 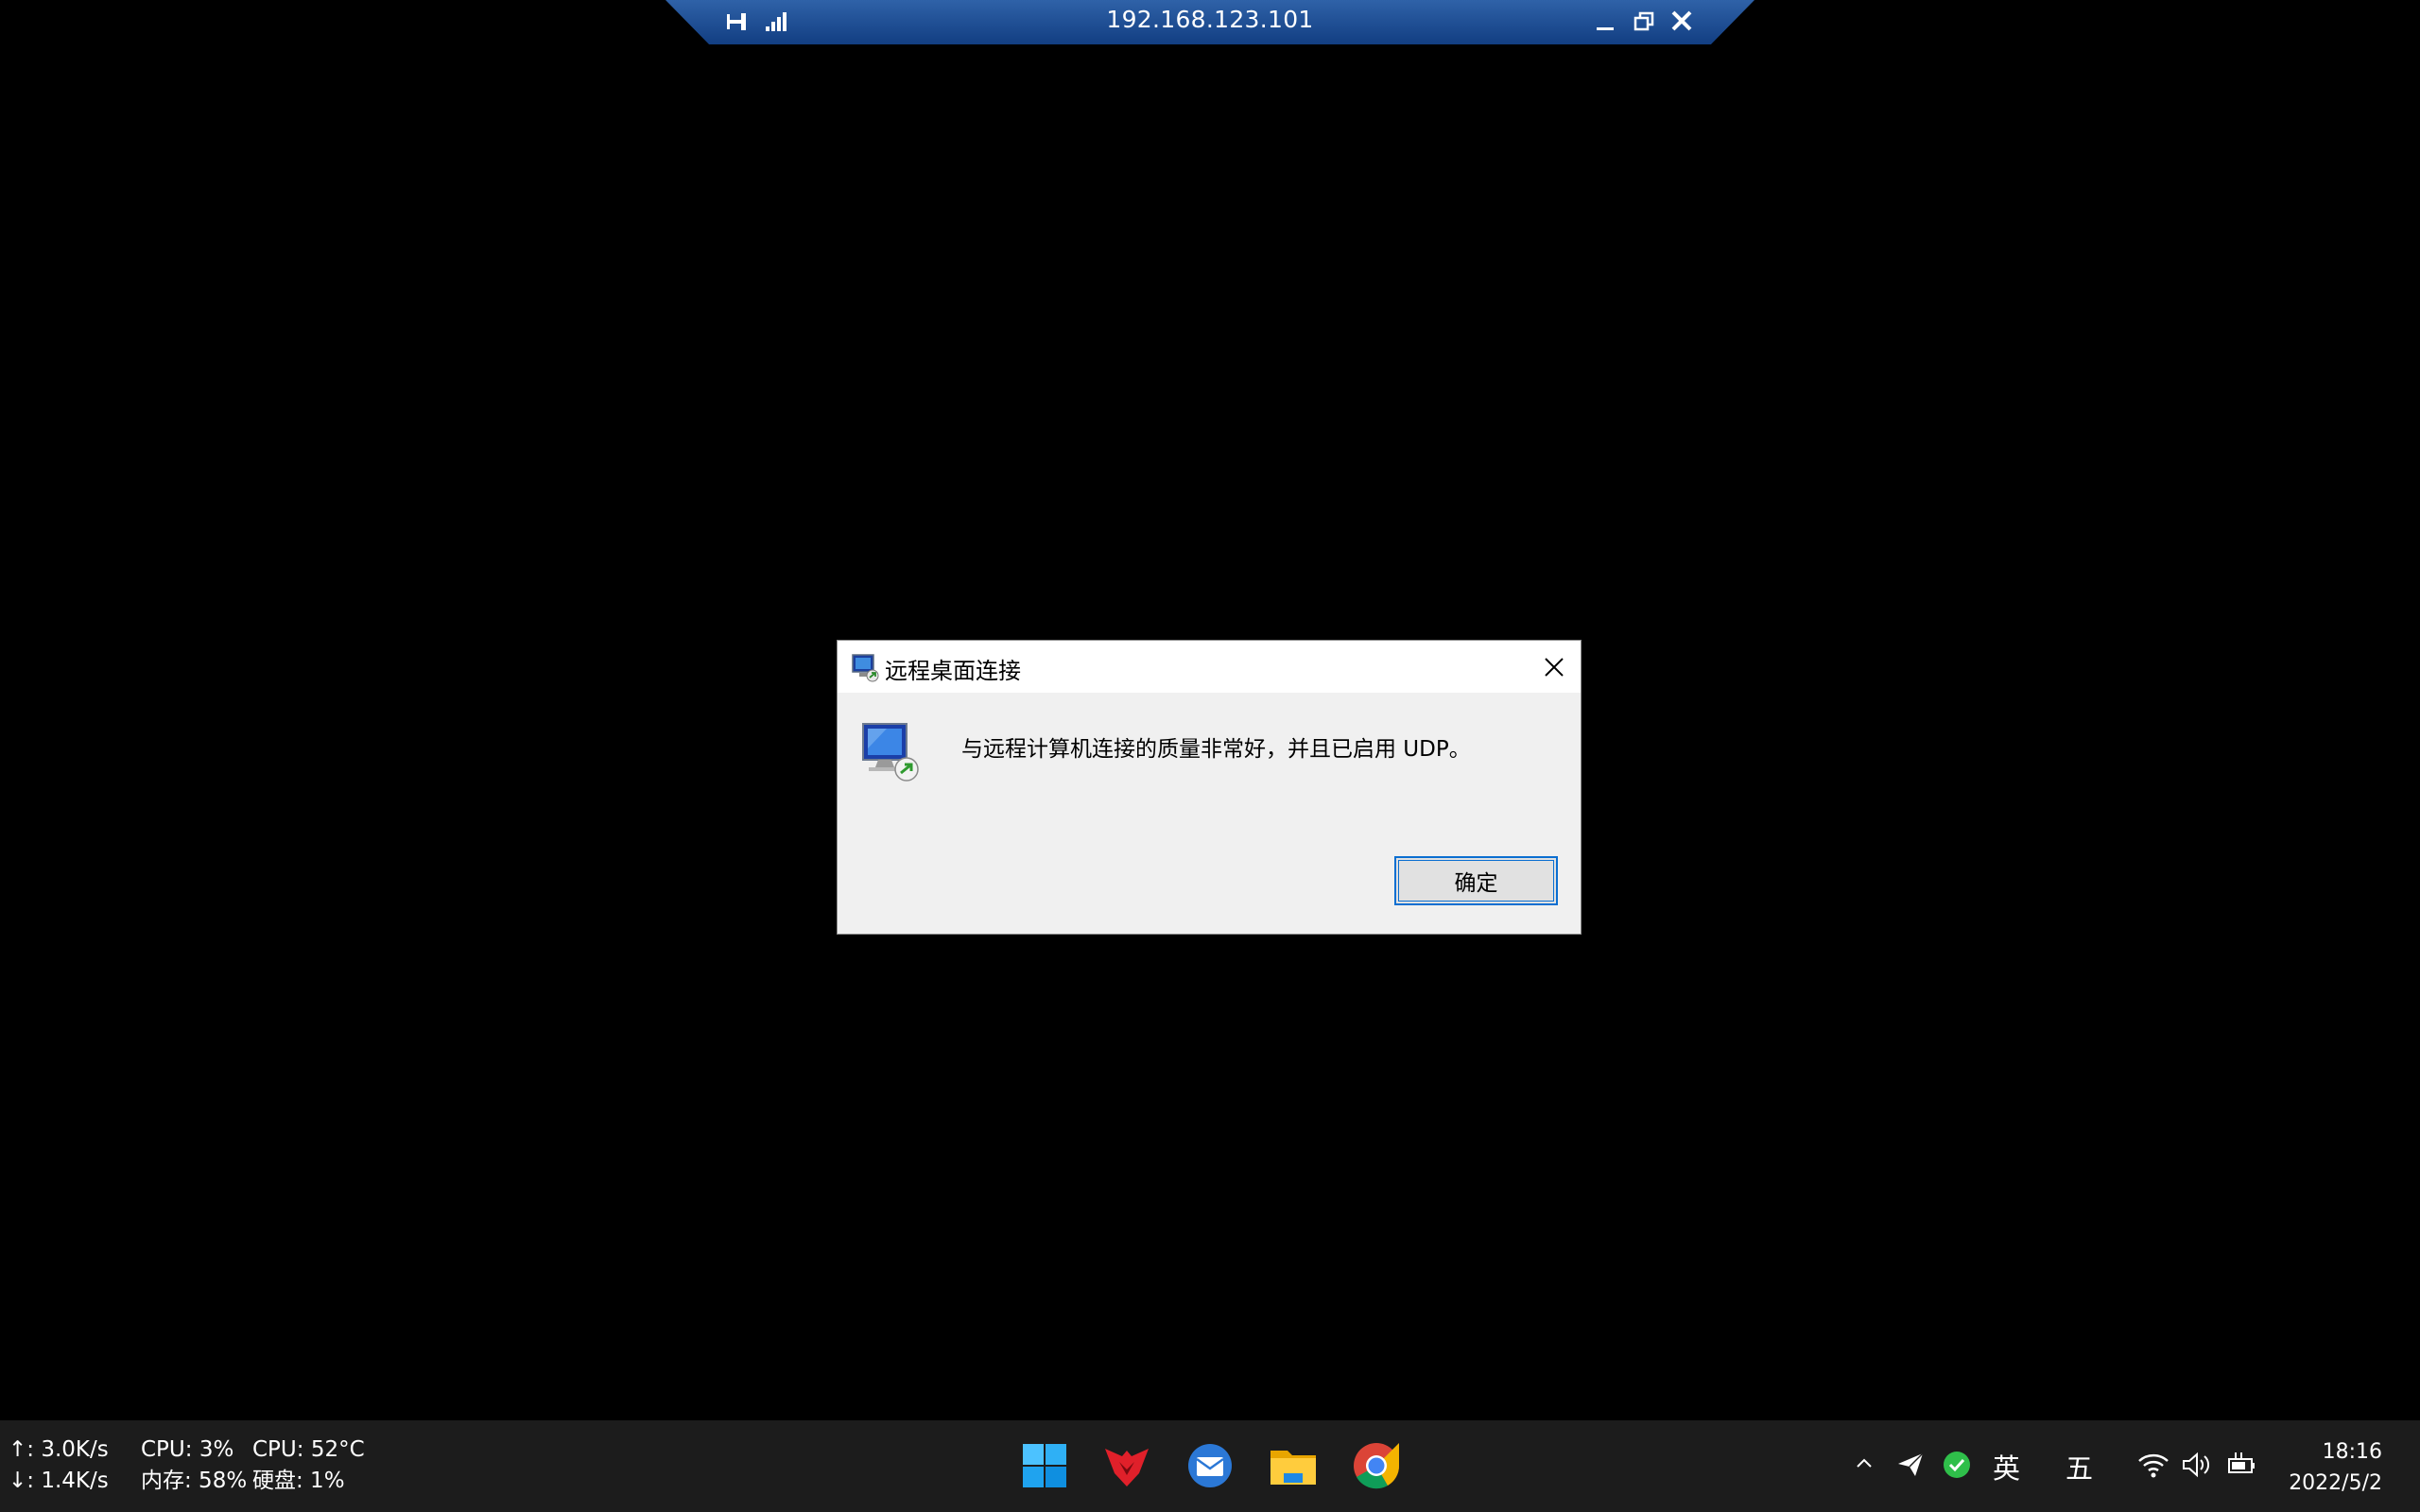 I want to click on wifi-icon, so click(x=2153, y=1467).